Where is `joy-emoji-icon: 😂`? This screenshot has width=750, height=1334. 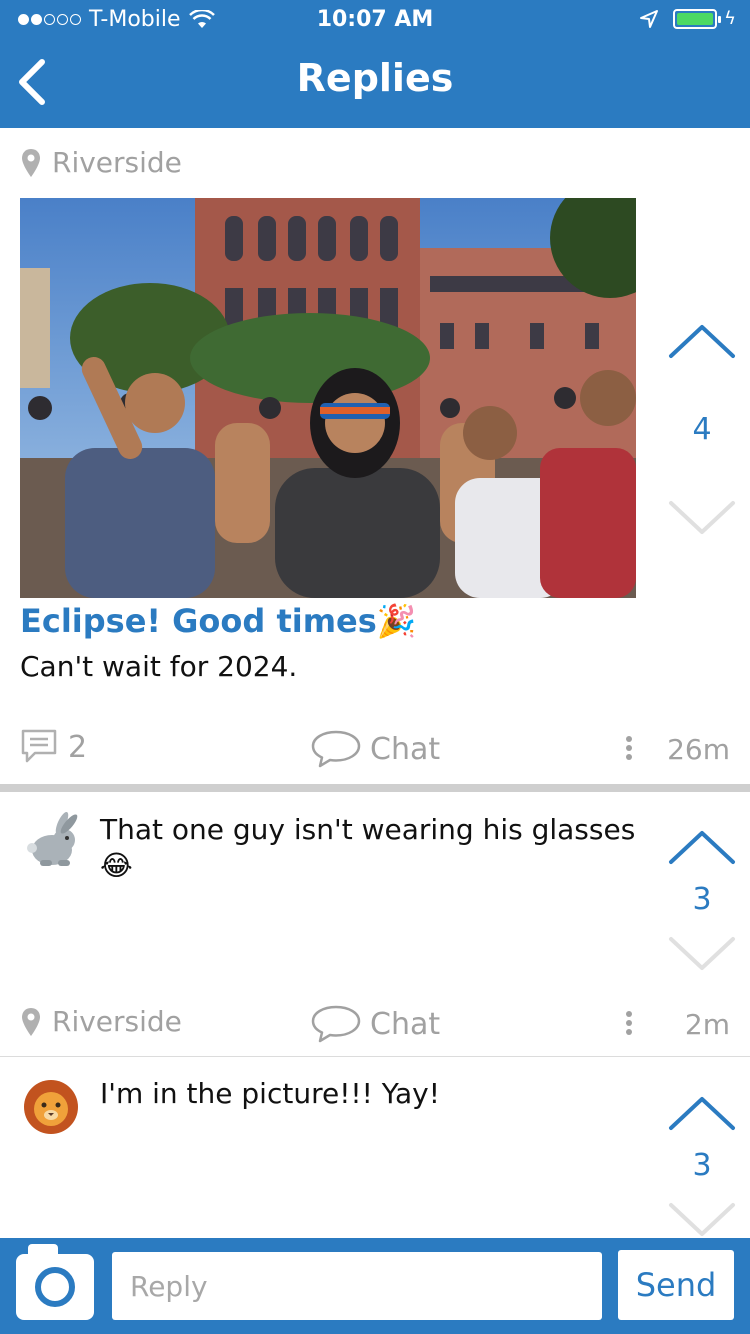
joy-emoji-icon: 😂 is located at coordinates (116, 865).